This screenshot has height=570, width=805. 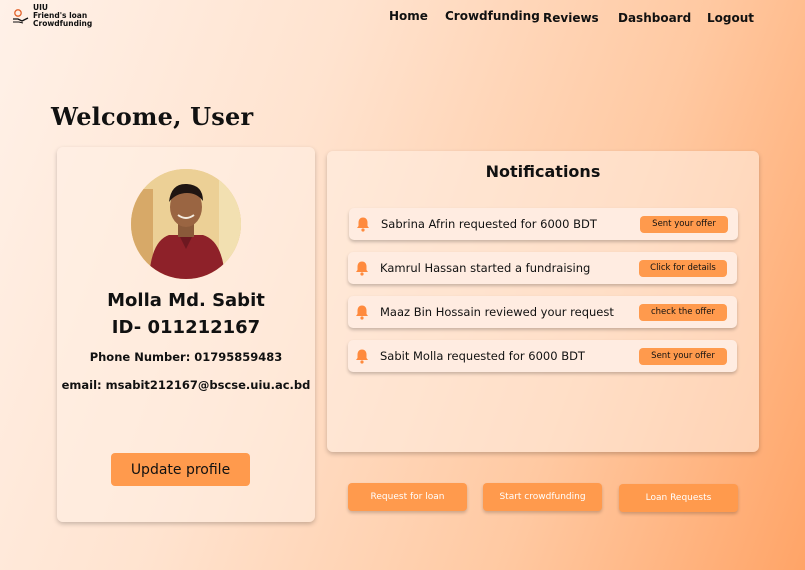 What do you see at coordinates (152, 116) in the screenshot?
I see `page-title: Welcome, User` at bounding box center [152, 116].